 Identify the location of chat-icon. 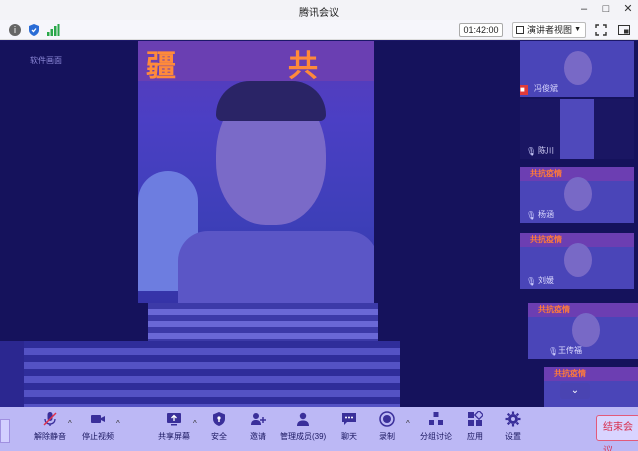
(349, 419).